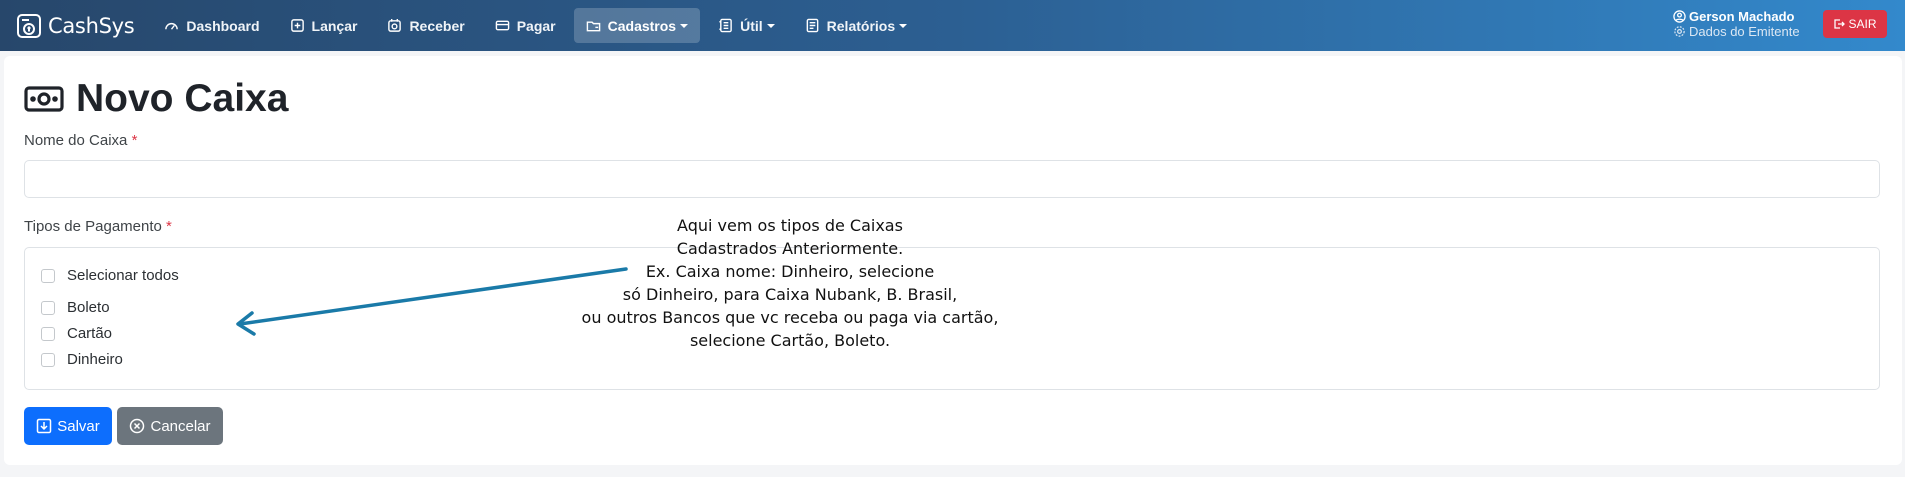 The width and height of the screenshot is (1905, 477). I want to click on nav-cadastros-label: Cadastros, so click(642, 25).